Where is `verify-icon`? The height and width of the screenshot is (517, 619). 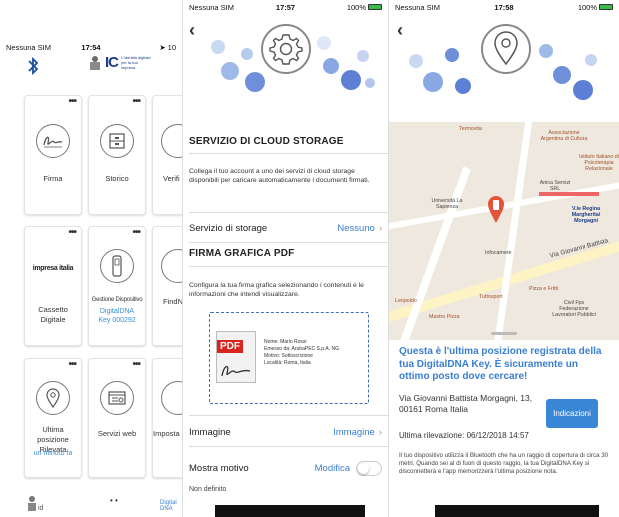 verify-icon is located at coordinates (171, 141).